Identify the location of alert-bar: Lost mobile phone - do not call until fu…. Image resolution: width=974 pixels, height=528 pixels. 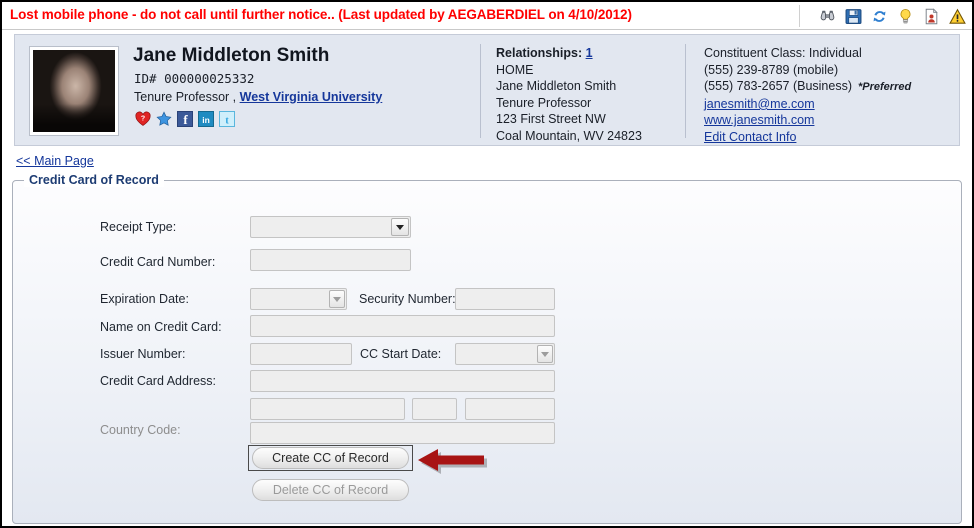
(487, 16).